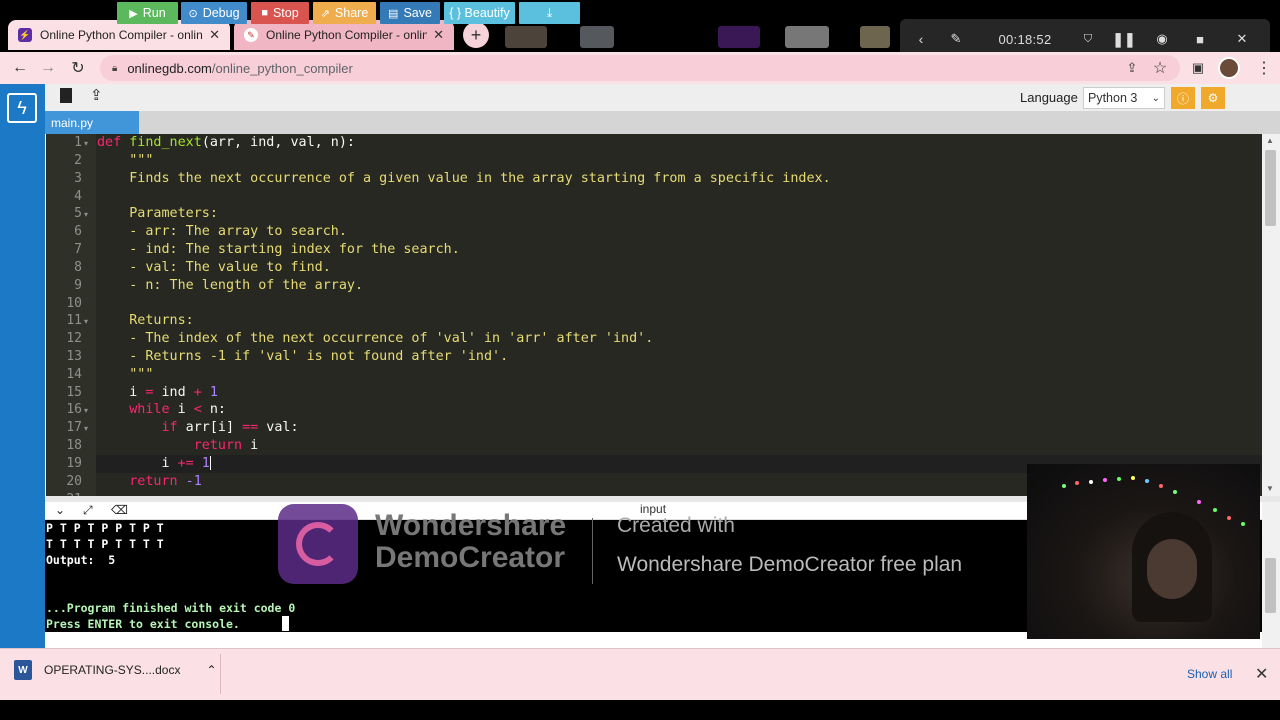  I want to click on save-button: ▤ Save, so click(410, 13).